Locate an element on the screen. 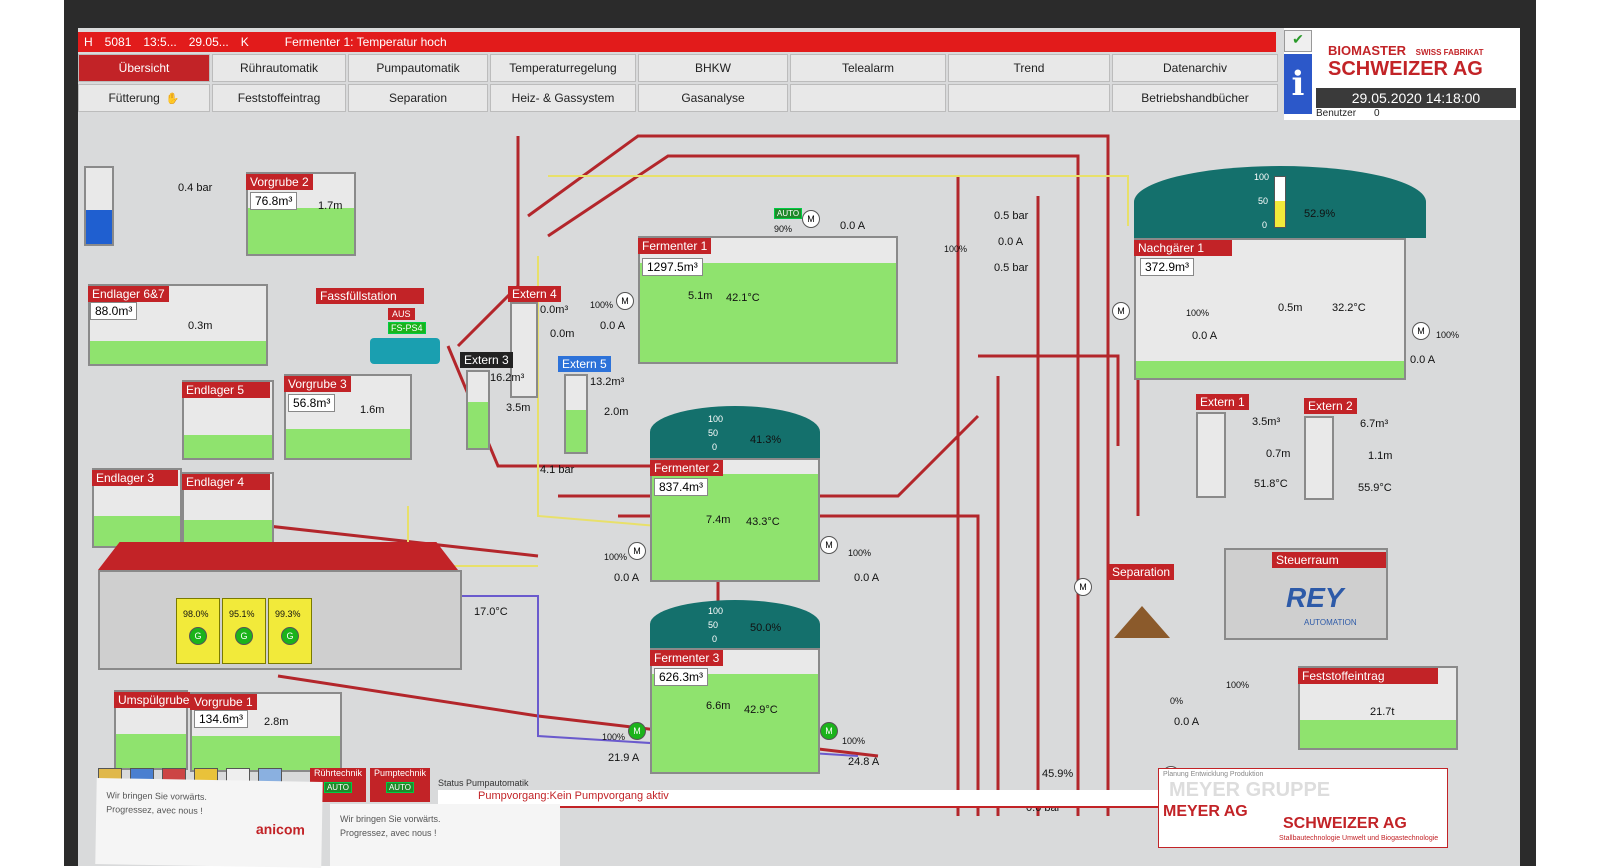  tab-heiz-gassystem: Heiz- & Gassystem is located at coordinates (563, 98).